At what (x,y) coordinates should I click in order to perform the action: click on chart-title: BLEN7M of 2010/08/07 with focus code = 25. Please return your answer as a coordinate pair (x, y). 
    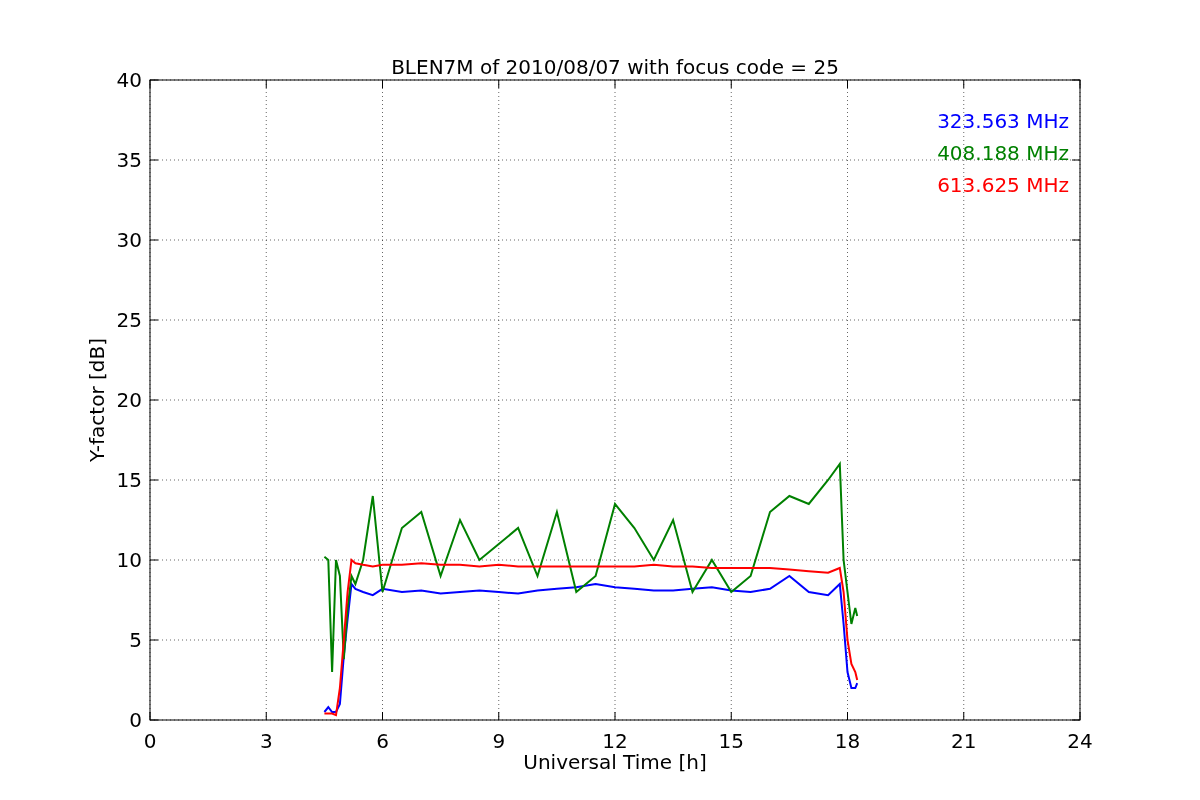
    Looking at the image, I should click on (615, 67).